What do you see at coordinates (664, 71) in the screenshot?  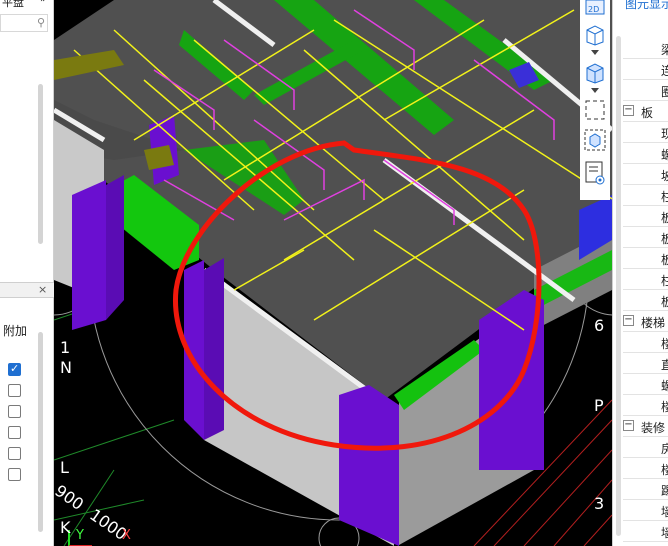 I see `tree-item-label: 连` at bounding box center [664, 71].